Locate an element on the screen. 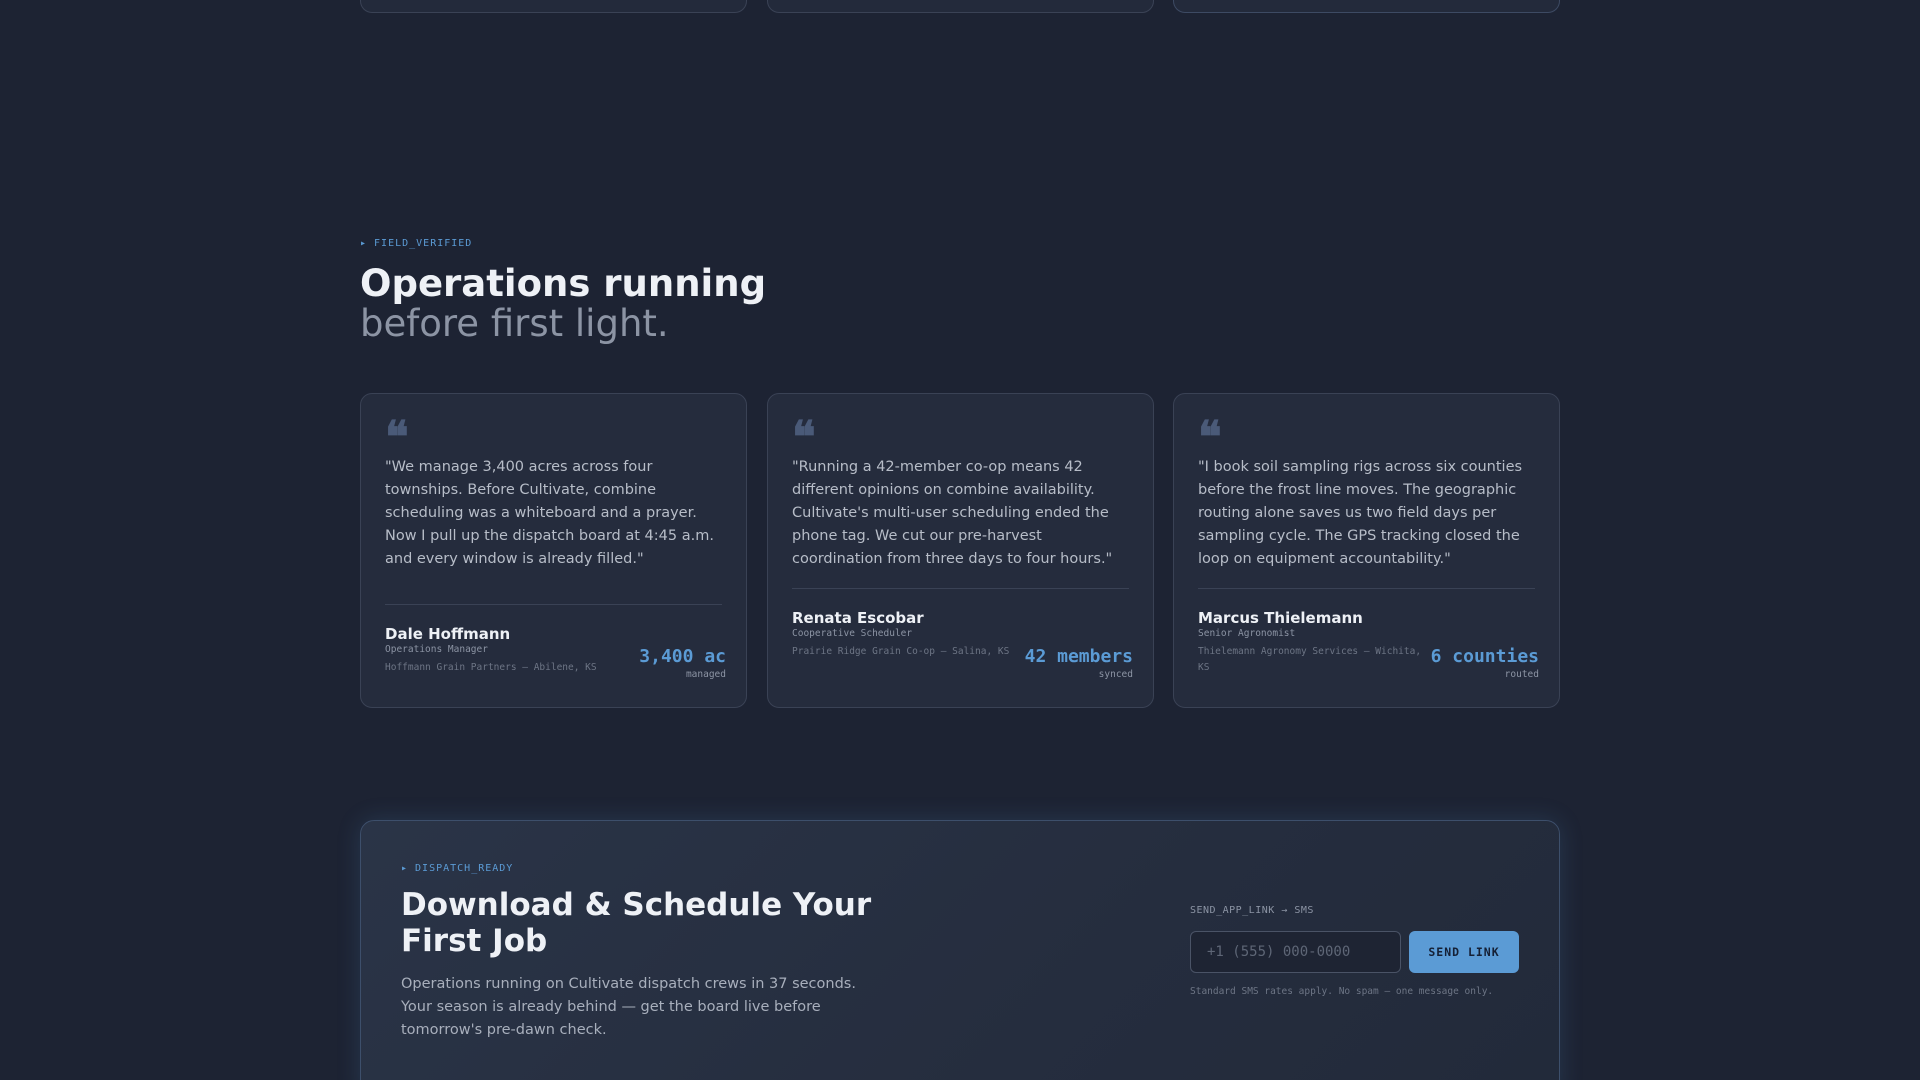 This screenshot has height=1080, width=1920. previous-section-cards is located at coordinates (960, 6).